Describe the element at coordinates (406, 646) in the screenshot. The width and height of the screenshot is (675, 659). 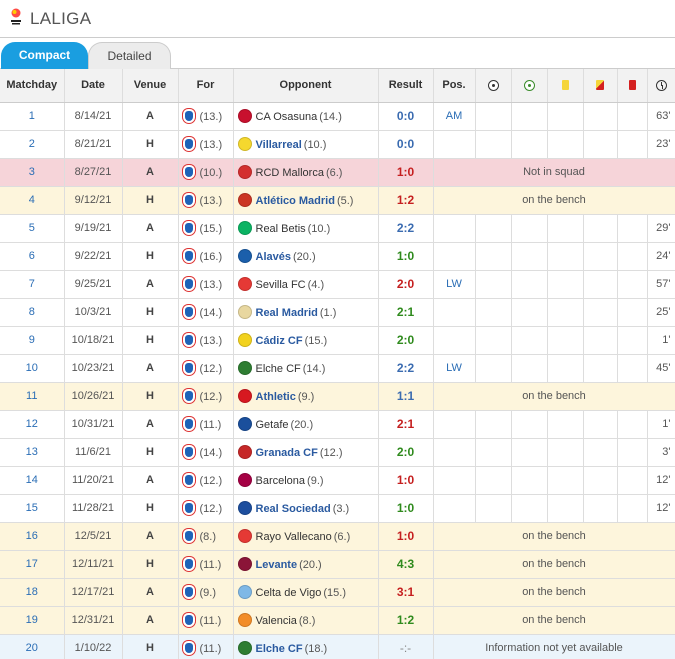
I see `result-cell: -:-` at that location.